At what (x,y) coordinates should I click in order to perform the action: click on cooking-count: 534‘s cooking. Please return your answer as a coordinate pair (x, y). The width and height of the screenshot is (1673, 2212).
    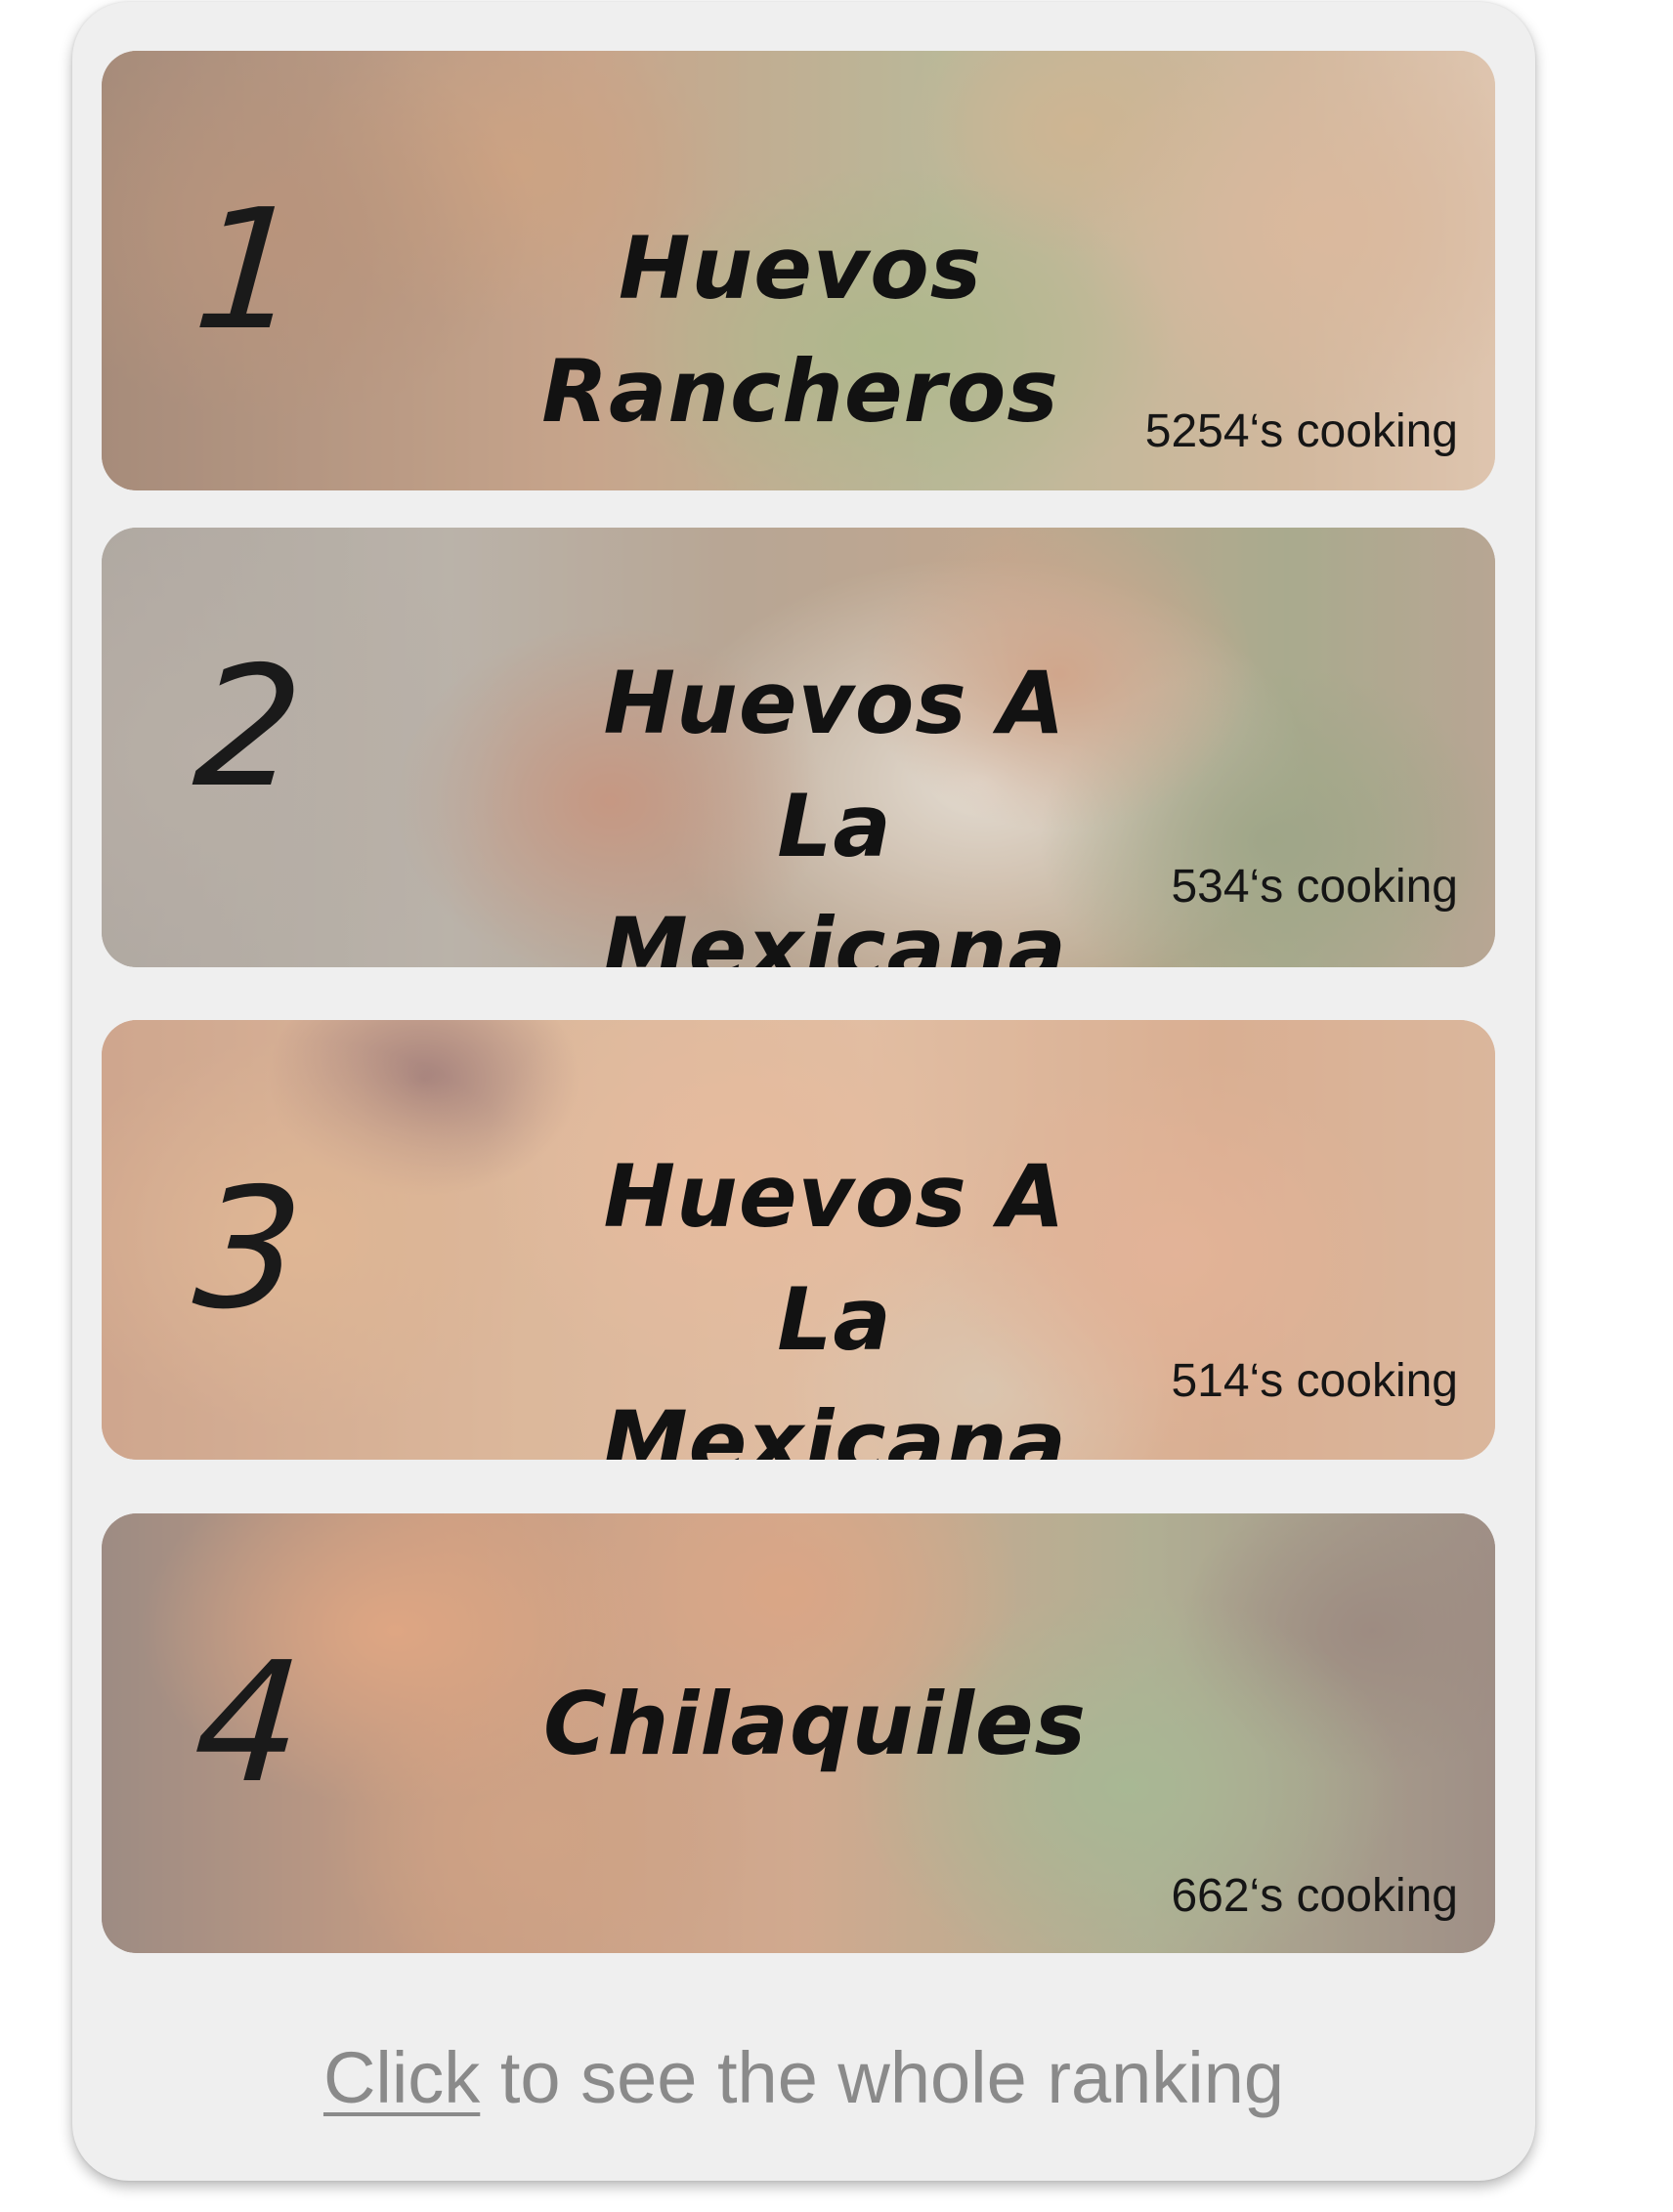
    Looking at the image, I should click on (1314, 887).